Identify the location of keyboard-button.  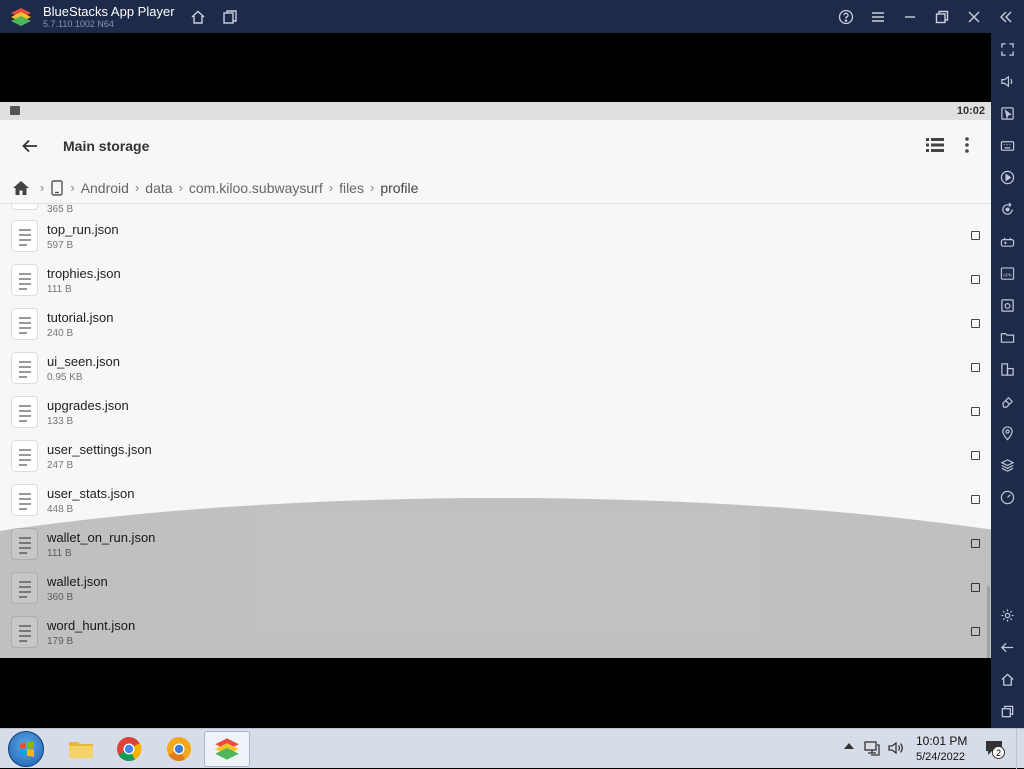
(1007, 145).